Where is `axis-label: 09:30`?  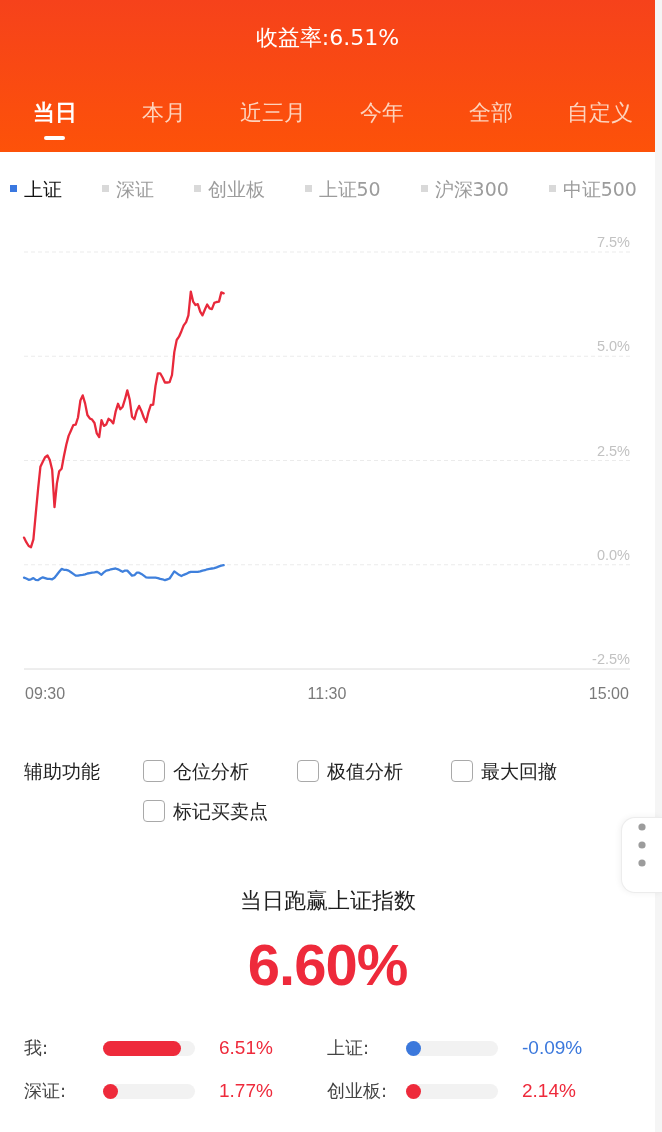
axis-label: 09:30 is located at coordinates (45, 693).